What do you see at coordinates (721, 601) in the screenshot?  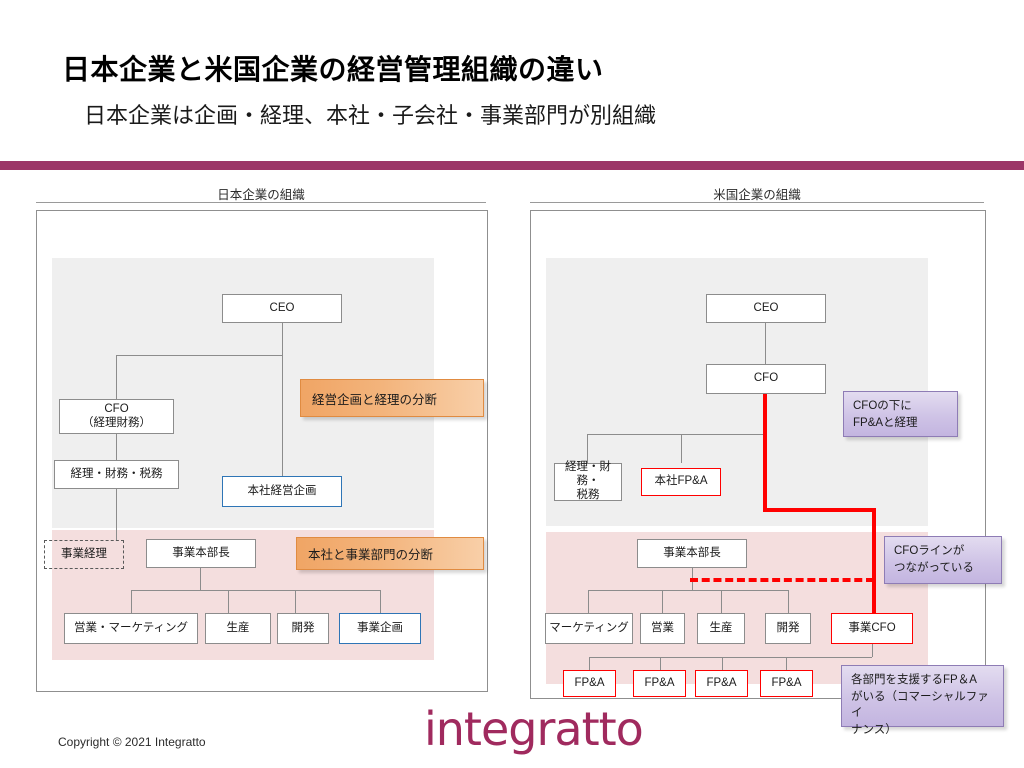 I see `connector-right-div-b3` at bounding box center [721, 601].